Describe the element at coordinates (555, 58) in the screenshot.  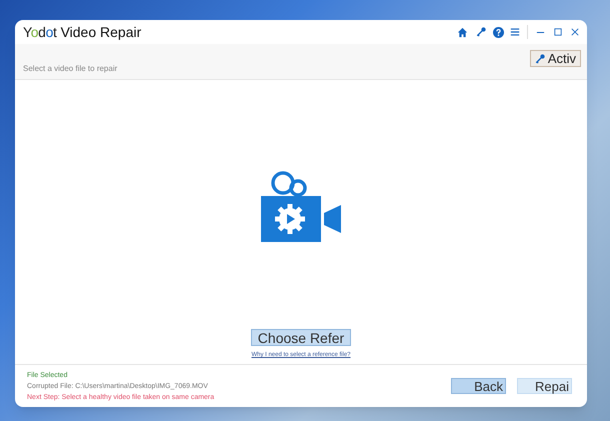
I see `activate-button: Activ` at that location.